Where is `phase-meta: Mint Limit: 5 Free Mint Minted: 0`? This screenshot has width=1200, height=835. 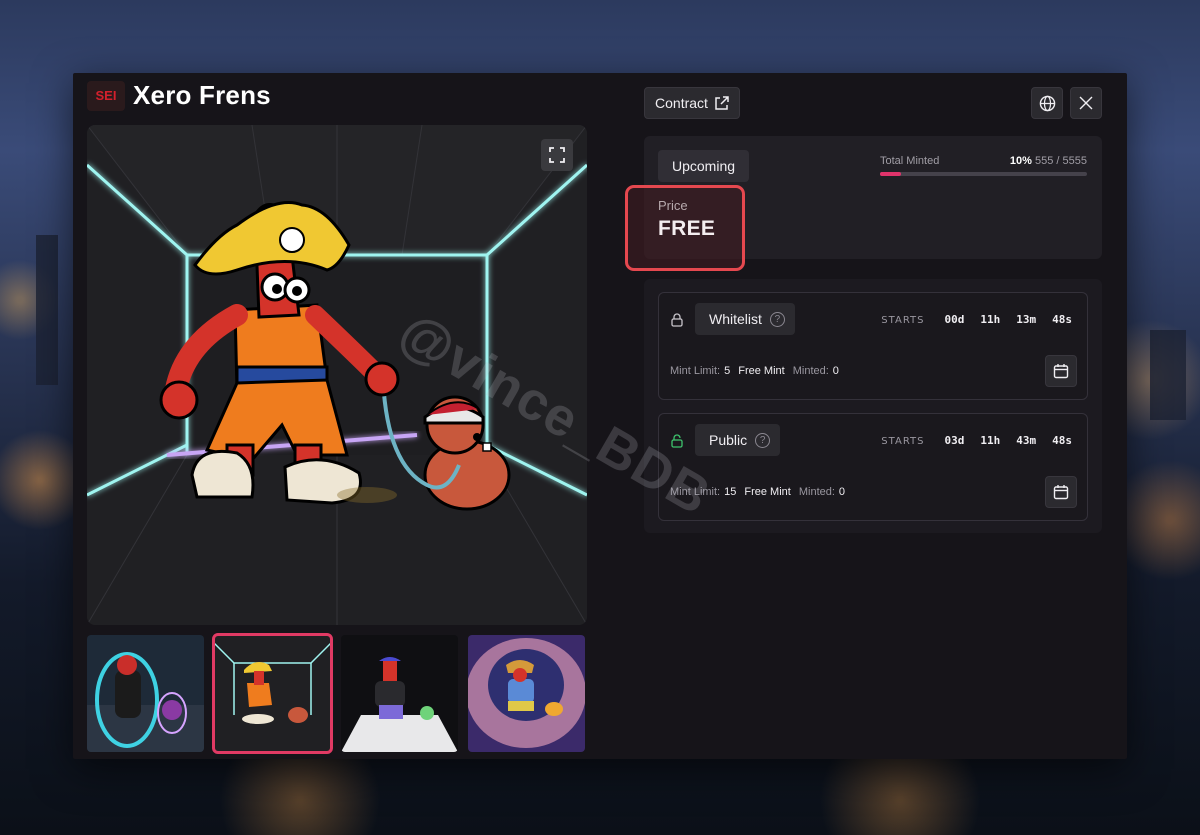
phase-meta: Mint Limit: 5 Free Mint Minted: 0 is located at coordinates (754, 371).